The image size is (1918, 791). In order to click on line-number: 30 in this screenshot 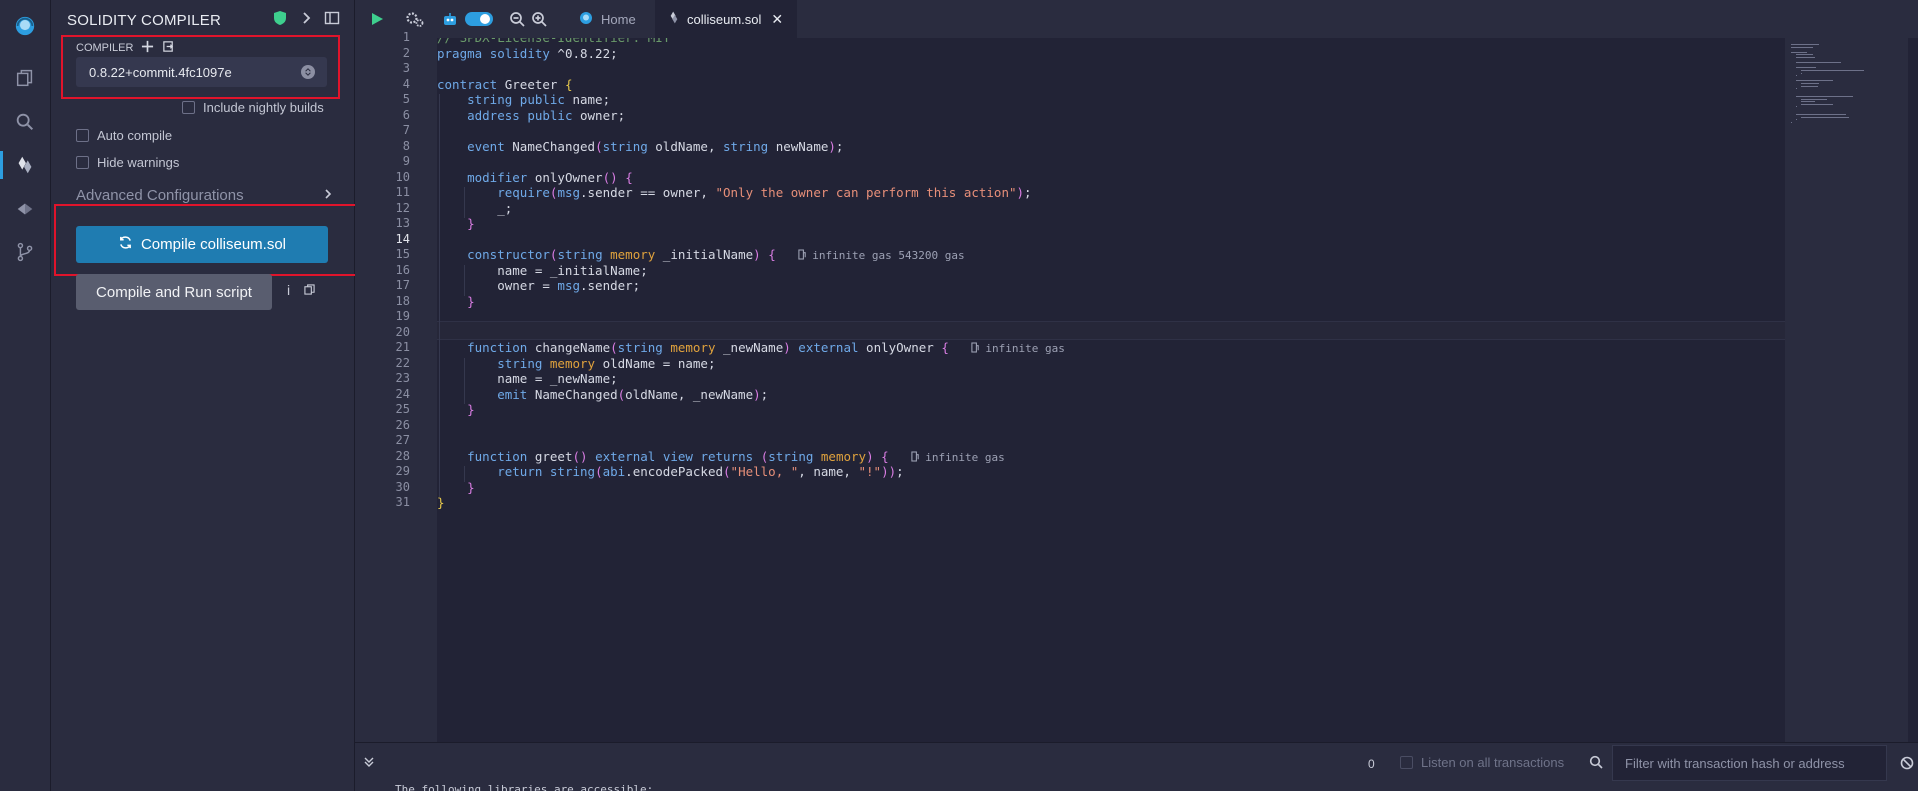, I will do `click(402, 486)`.